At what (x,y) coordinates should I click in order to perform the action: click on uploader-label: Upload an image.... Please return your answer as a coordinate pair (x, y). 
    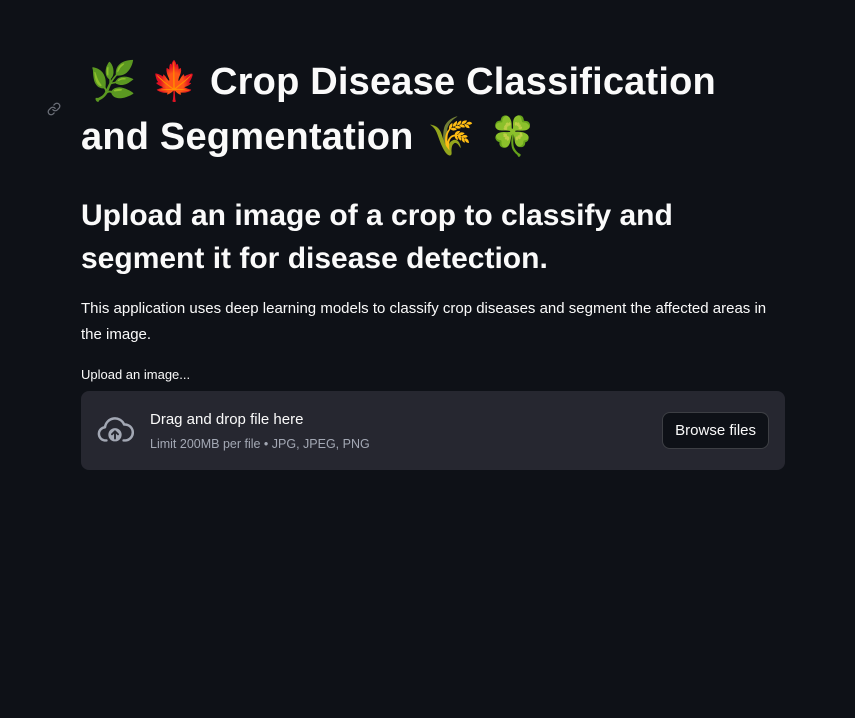
    Looking at the image, I should click on (136, 374).